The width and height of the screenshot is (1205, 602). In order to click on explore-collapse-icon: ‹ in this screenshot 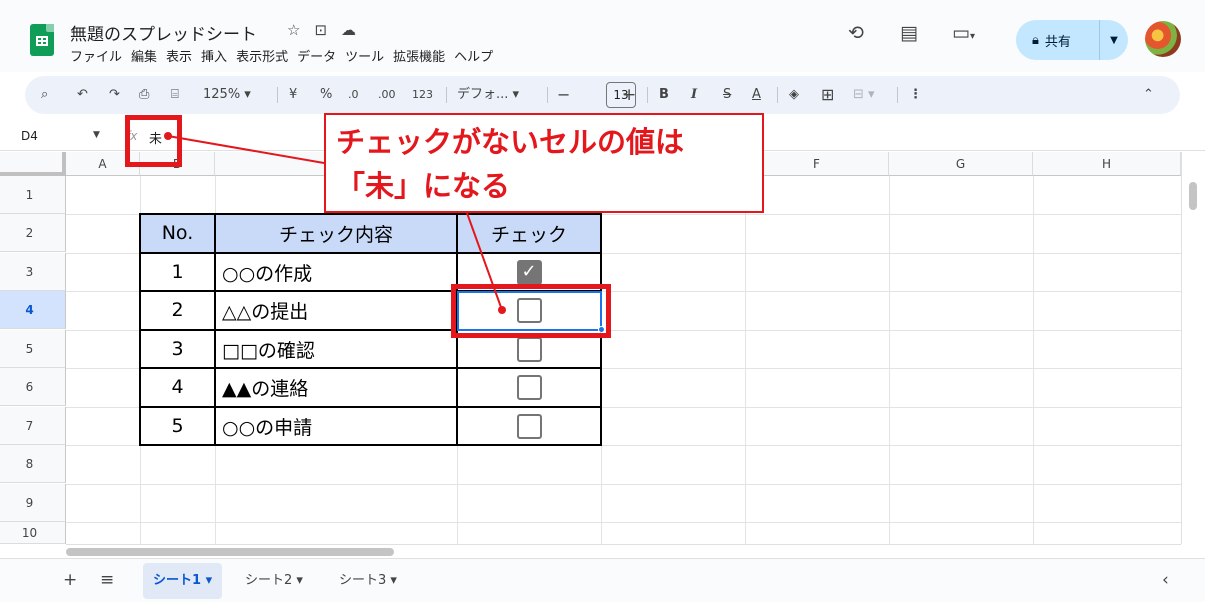, I will do `click(1165, 580)`.